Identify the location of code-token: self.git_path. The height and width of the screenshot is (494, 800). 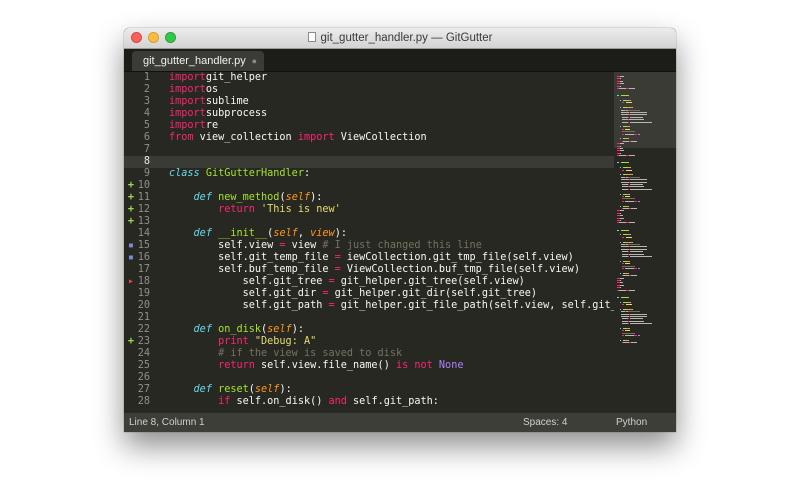
(249, 305).